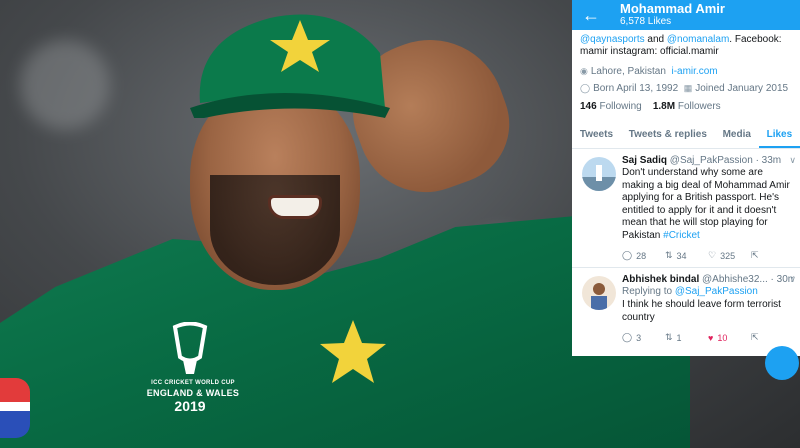 The image size is (800, 448). Describe the element at coordinates (668, 135) in the screenshot. I see `tab-tweets-replies: Tweets & replies` at that location.